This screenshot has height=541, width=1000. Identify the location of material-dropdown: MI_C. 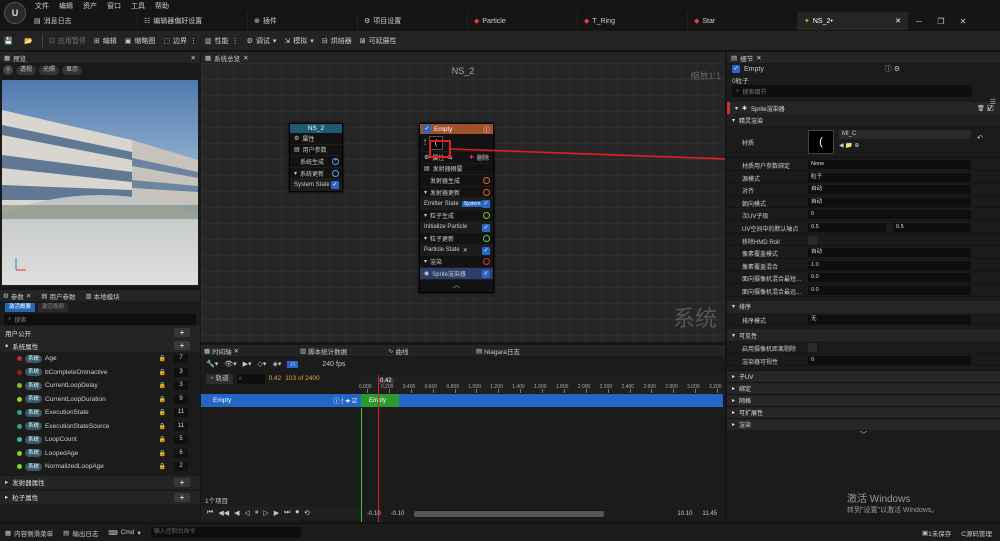
(905, 134).